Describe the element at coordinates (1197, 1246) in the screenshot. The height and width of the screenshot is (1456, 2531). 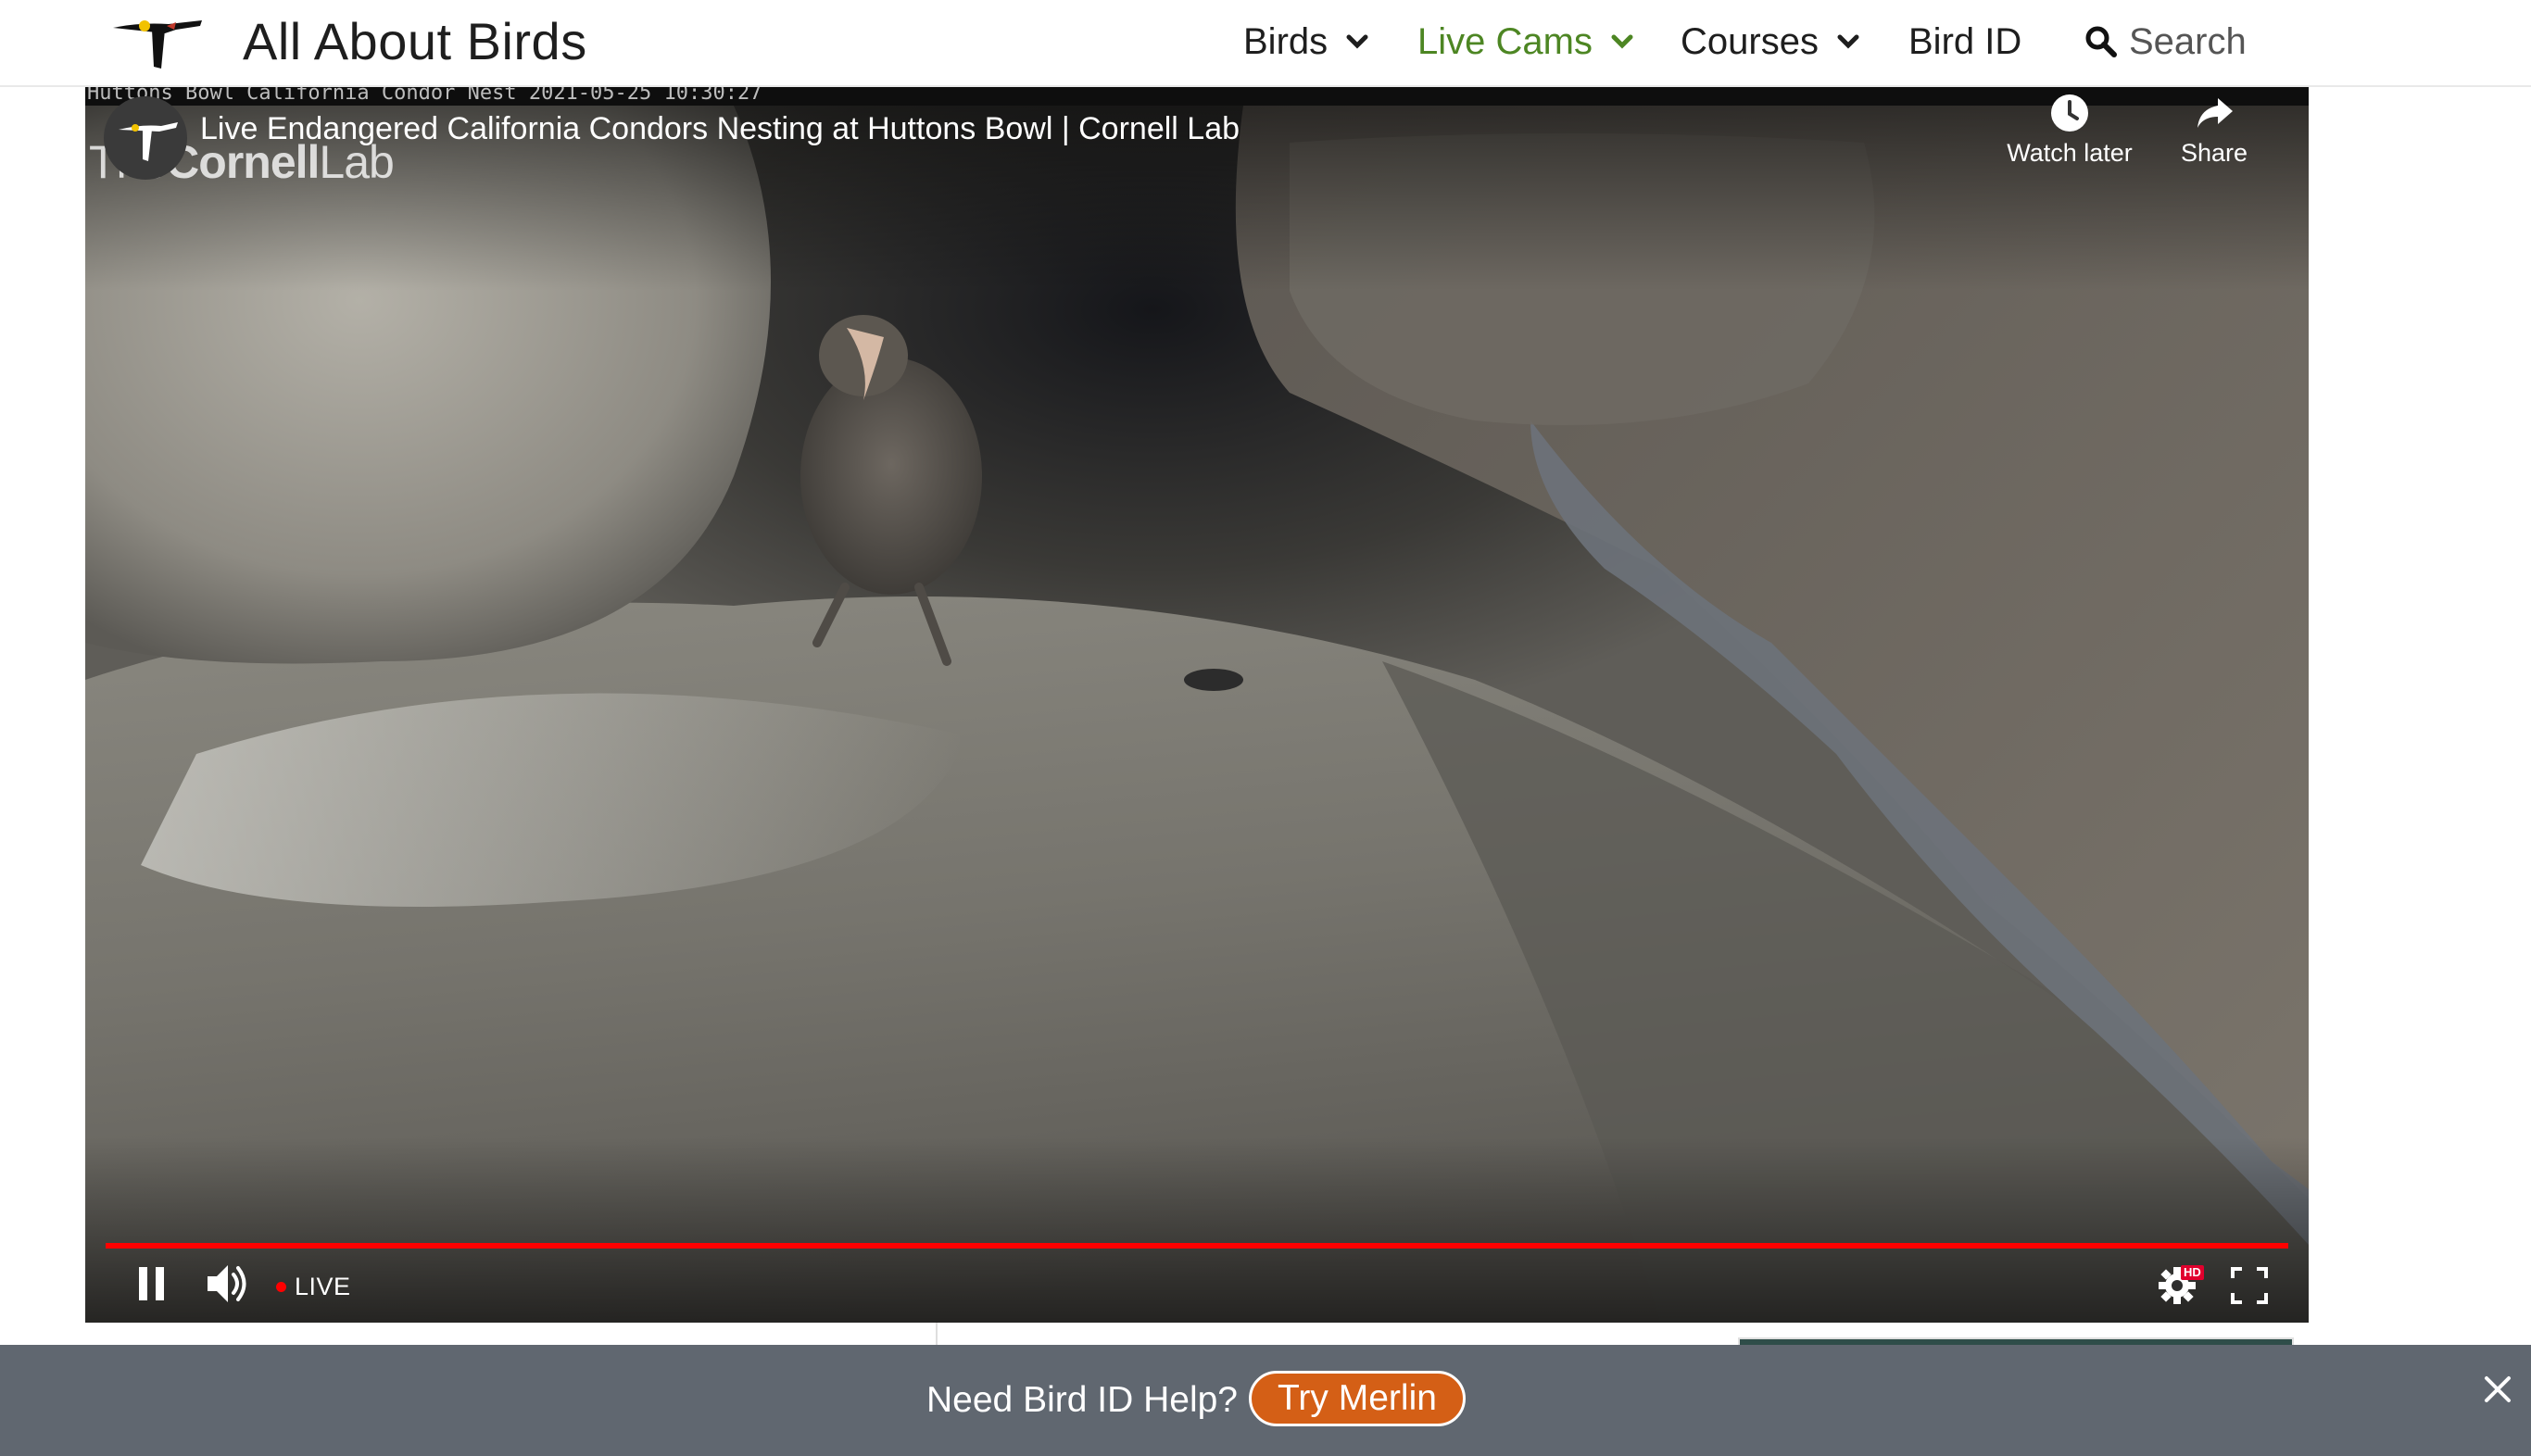
I see `progress-bar` at that location.